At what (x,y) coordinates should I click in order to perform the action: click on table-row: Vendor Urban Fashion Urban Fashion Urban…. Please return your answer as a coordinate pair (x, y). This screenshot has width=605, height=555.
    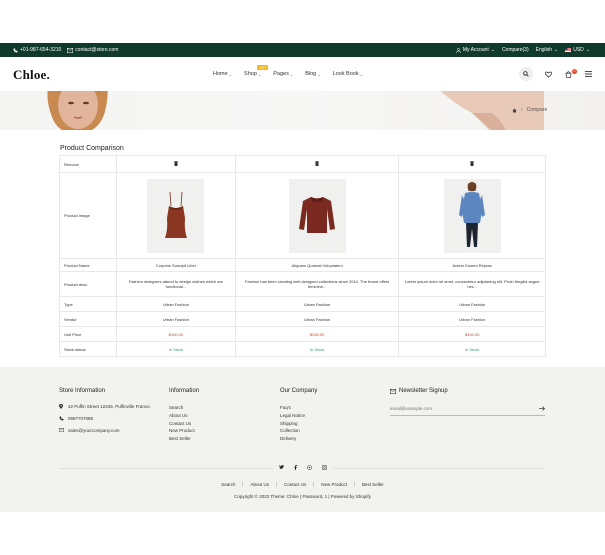
    Looking at the image, I should click on (302, 319).